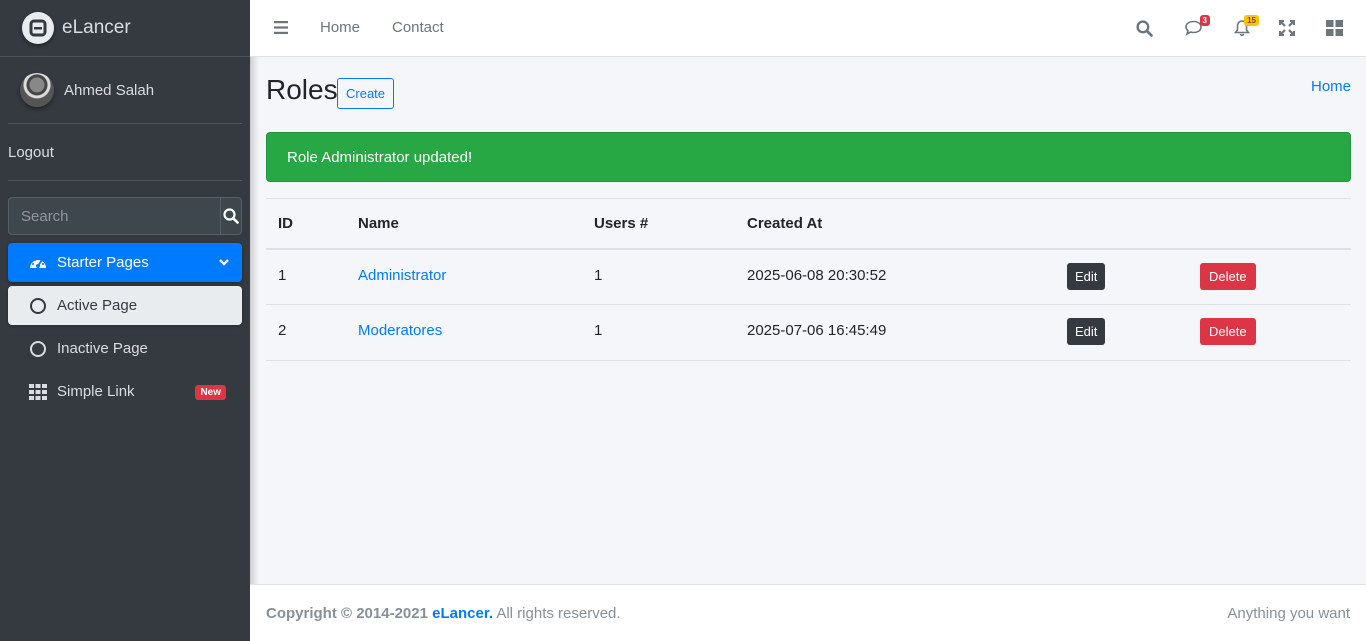 Image resolution: width=1366 pixels, height=641 pixels. What do you see at coordinates (102, 348) in the screenshot?
I see `sidebar-item-label: Inactive Page` at bounding box center [102, 348].